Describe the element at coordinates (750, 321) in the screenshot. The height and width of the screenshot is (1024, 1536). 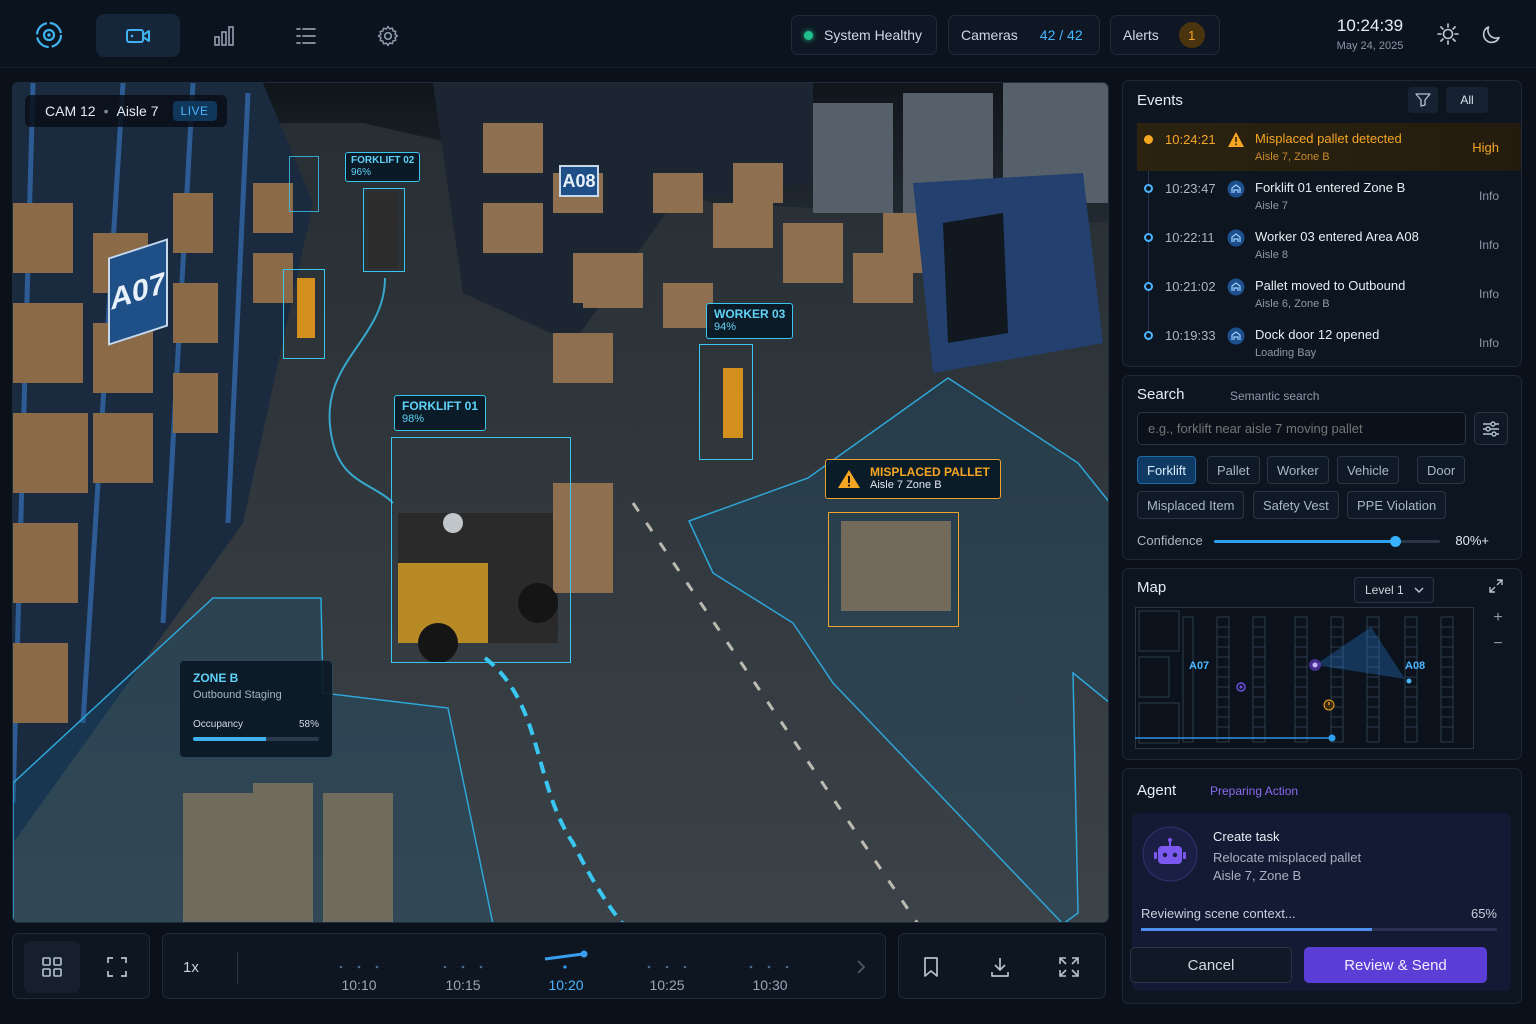
I see `detection-tag-worker-03: WORKER 03 94%` at that location.